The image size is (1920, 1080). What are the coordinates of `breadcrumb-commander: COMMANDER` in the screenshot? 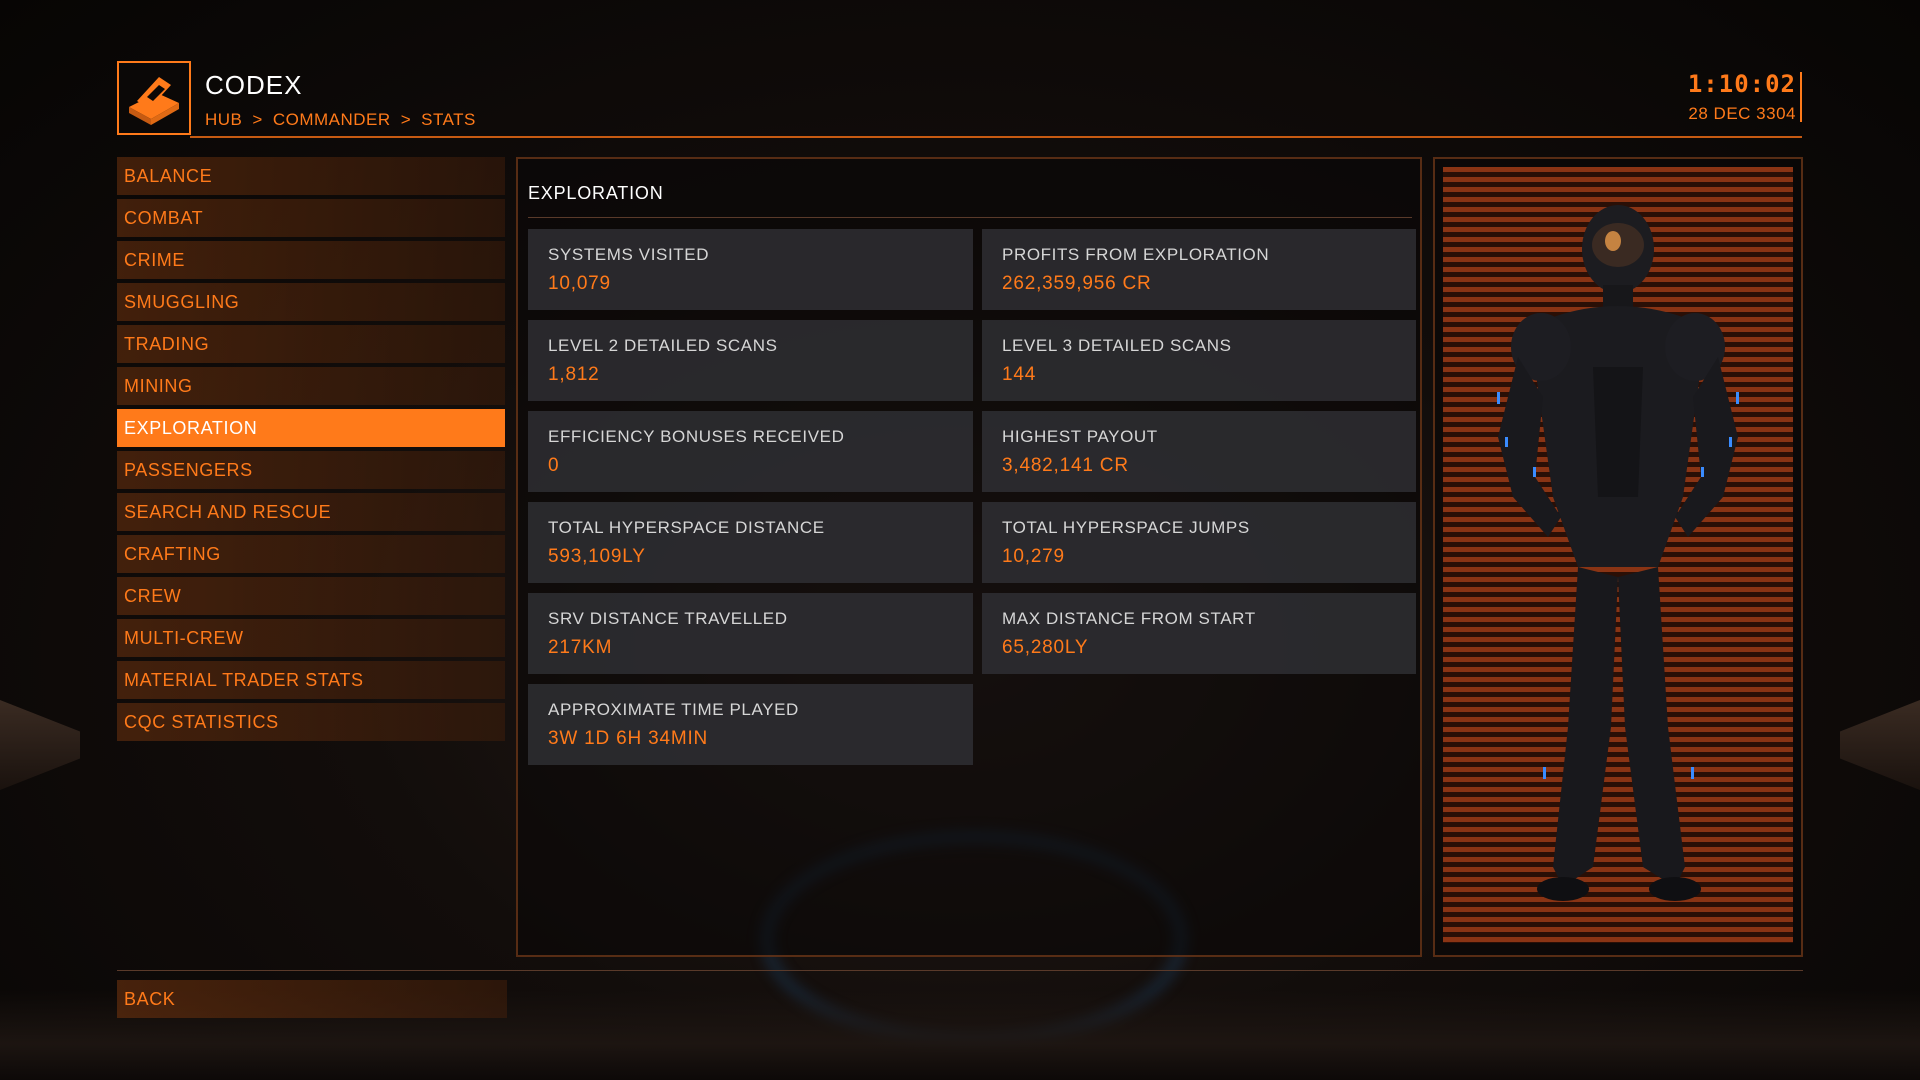 It's located at (332, 120).